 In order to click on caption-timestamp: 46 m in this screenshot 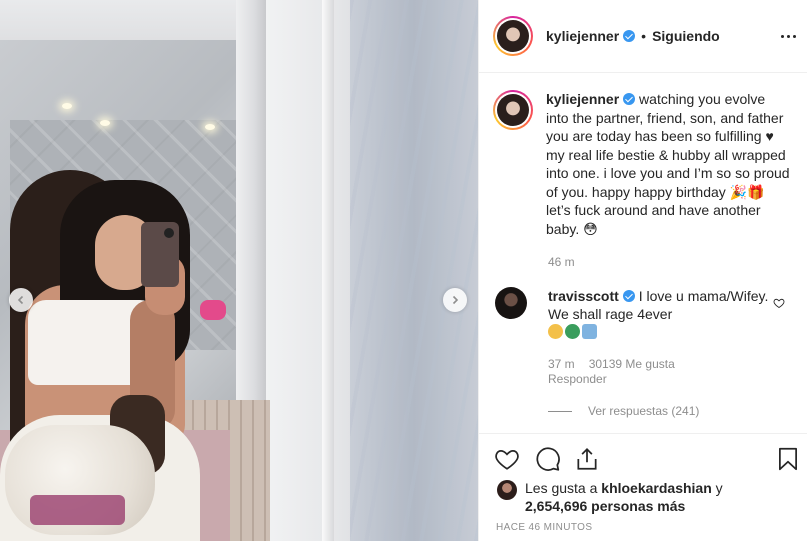, I will do `click(561, 262)`.